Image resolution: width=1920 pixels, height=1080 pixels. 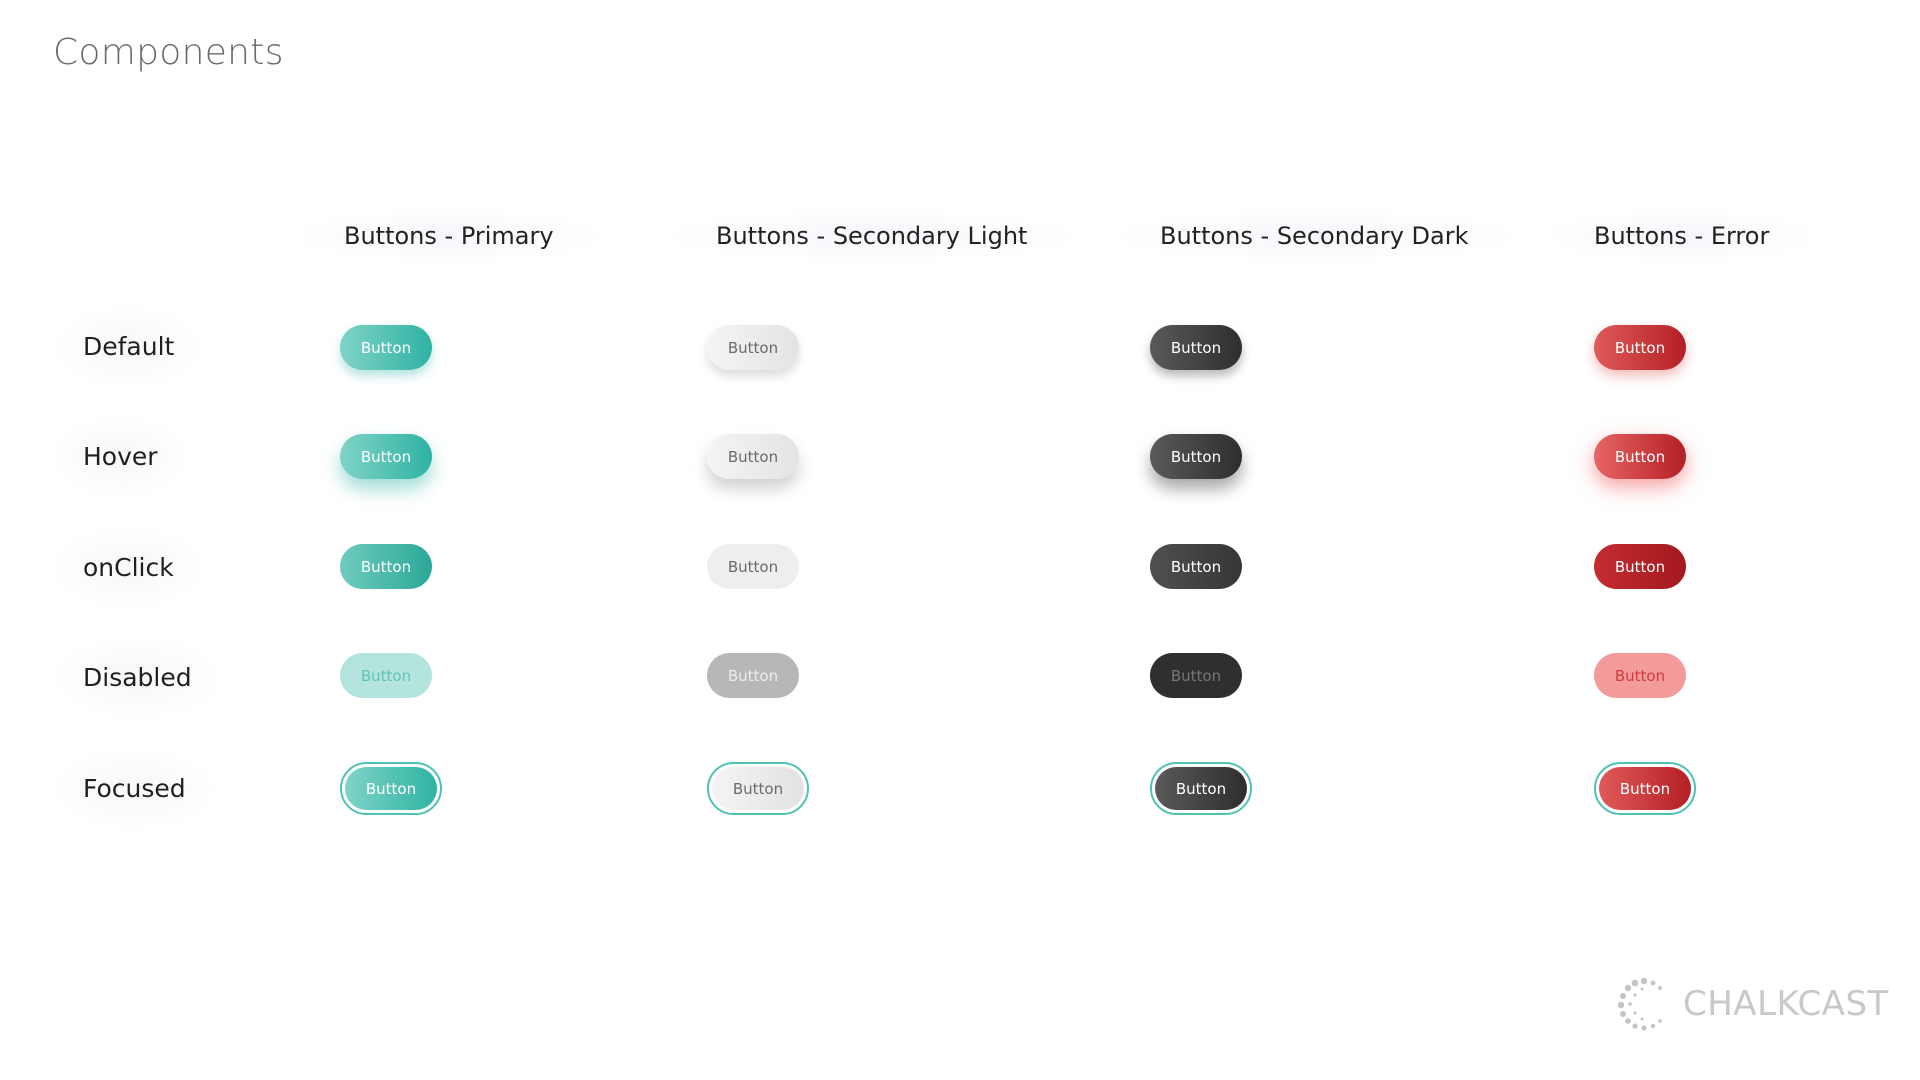 What do you see at coordinates (128, 568) in the screenshot?
I see `row-label-onclick: onClick` at bounding box center [128, 568].